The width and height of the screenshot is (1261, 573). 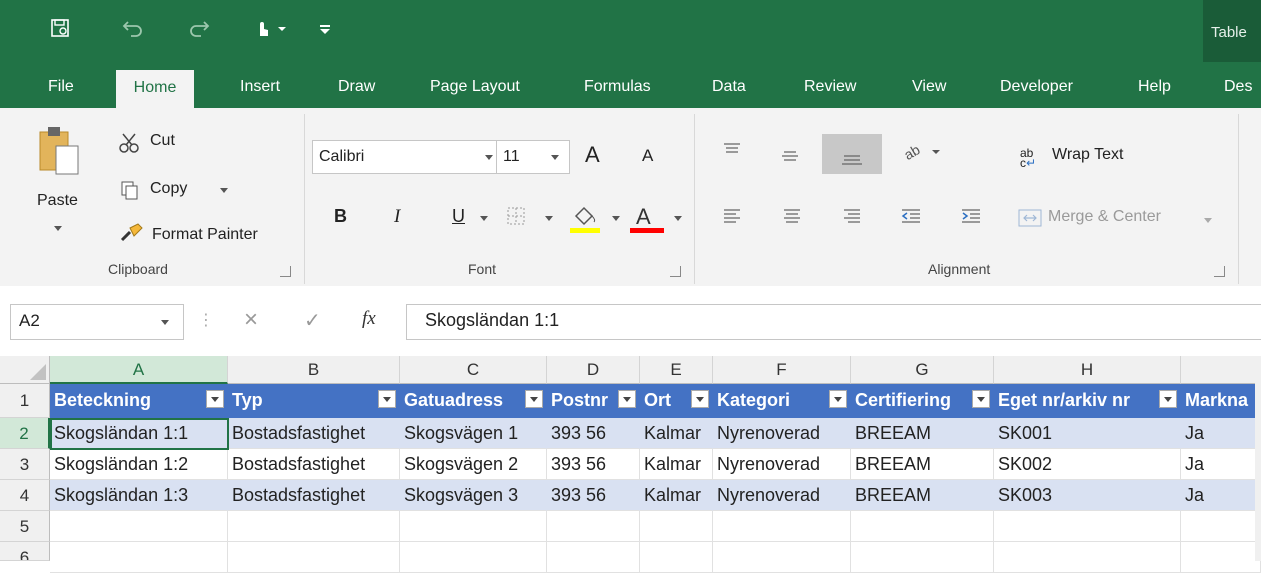 I want to click on merge-center-icon, so click(x=1030, y=220).